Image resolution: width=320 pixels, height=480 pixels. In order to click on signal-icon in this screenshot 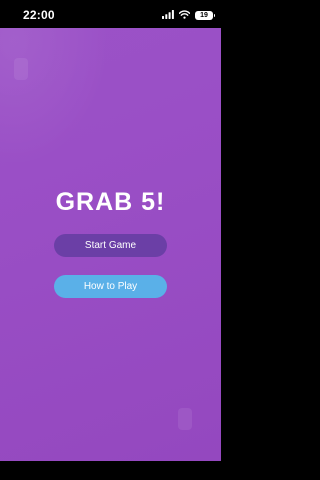, I will do `click(168, 15)`.